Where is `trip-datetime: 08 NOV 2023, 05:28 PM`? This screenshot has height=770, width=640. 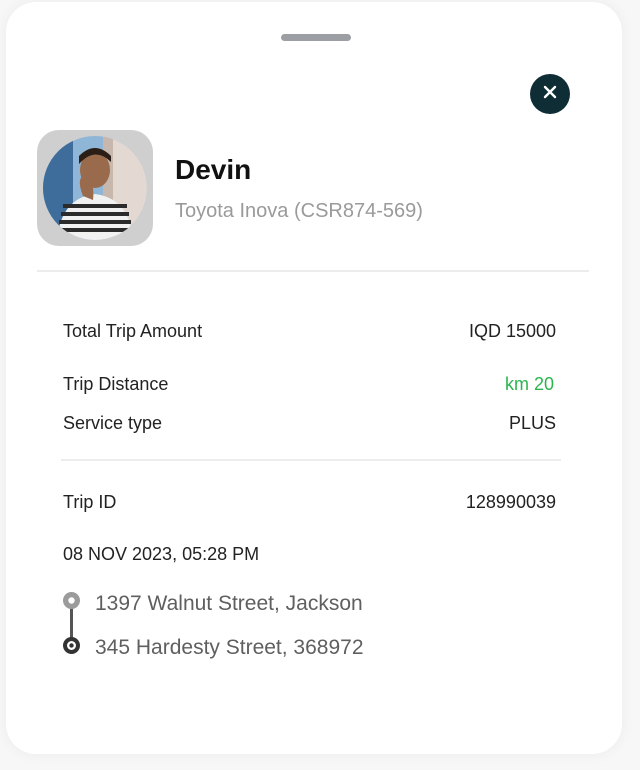 trip-datetime: 08 NOV 2023, 05:28 PM is located at coordinates (161, 554).